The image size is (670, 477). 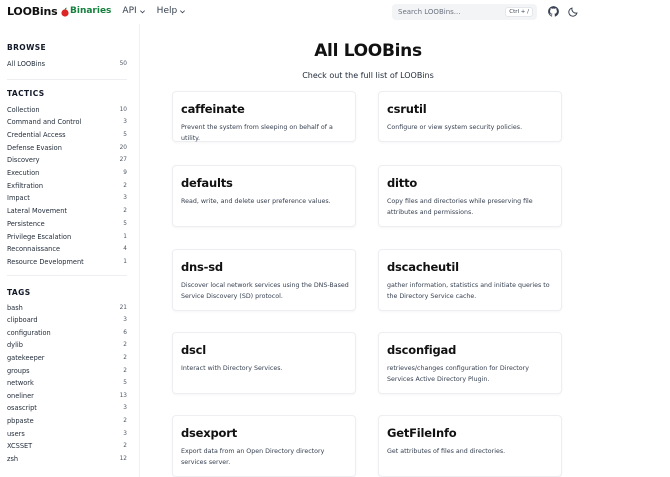 I want to click on sidebar-item-label: Execution, so click(x=23, y=173).